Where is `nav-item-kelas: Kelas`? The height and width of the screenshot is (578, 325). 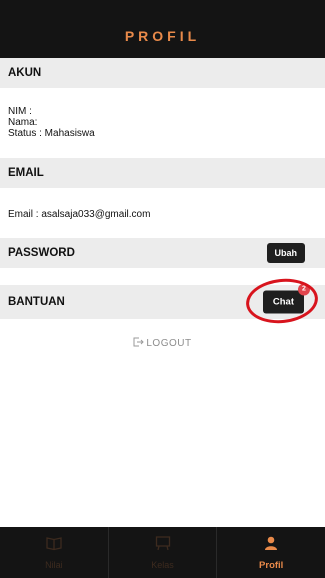
nav-item-kelas: Kelas is located at coordinates (163, 552).